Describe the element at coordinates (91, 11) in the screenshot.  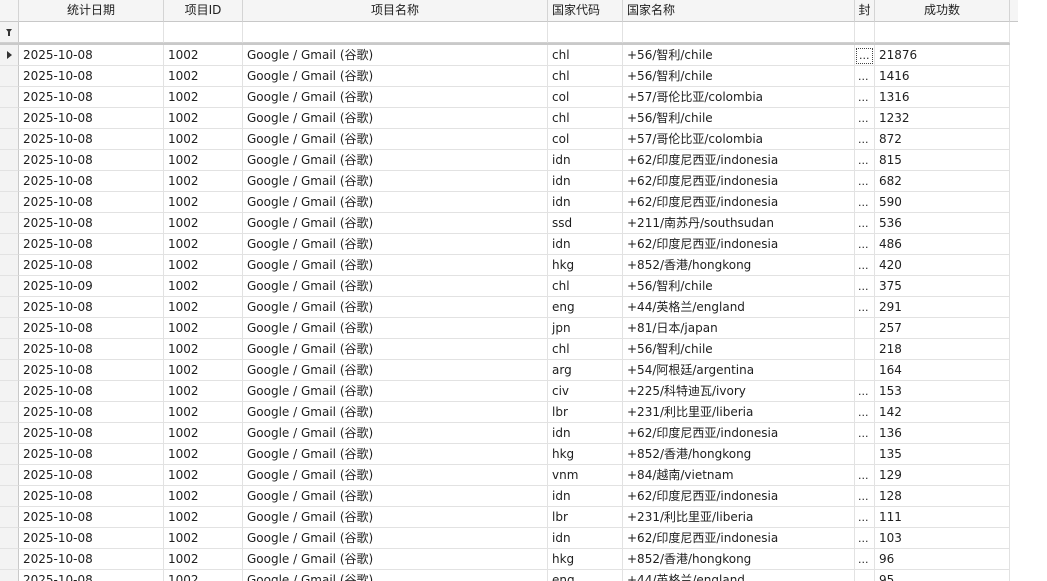
I see `column-header-date: 统计日期` at that location.